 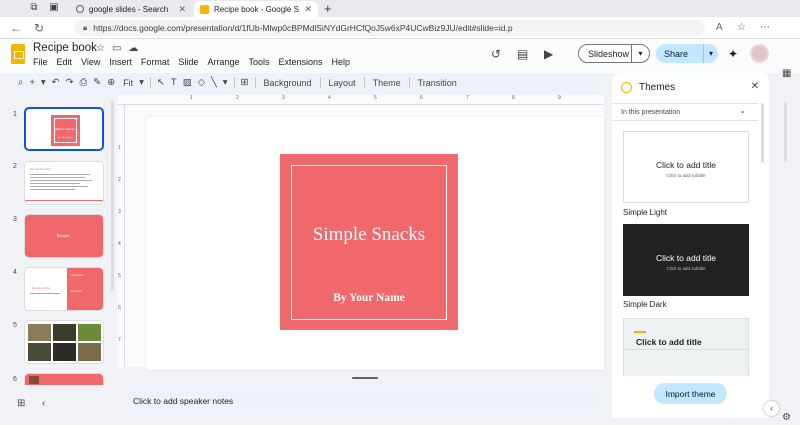 I want to click on grid-view-icon: ⊞, so click(x=21, y=403).